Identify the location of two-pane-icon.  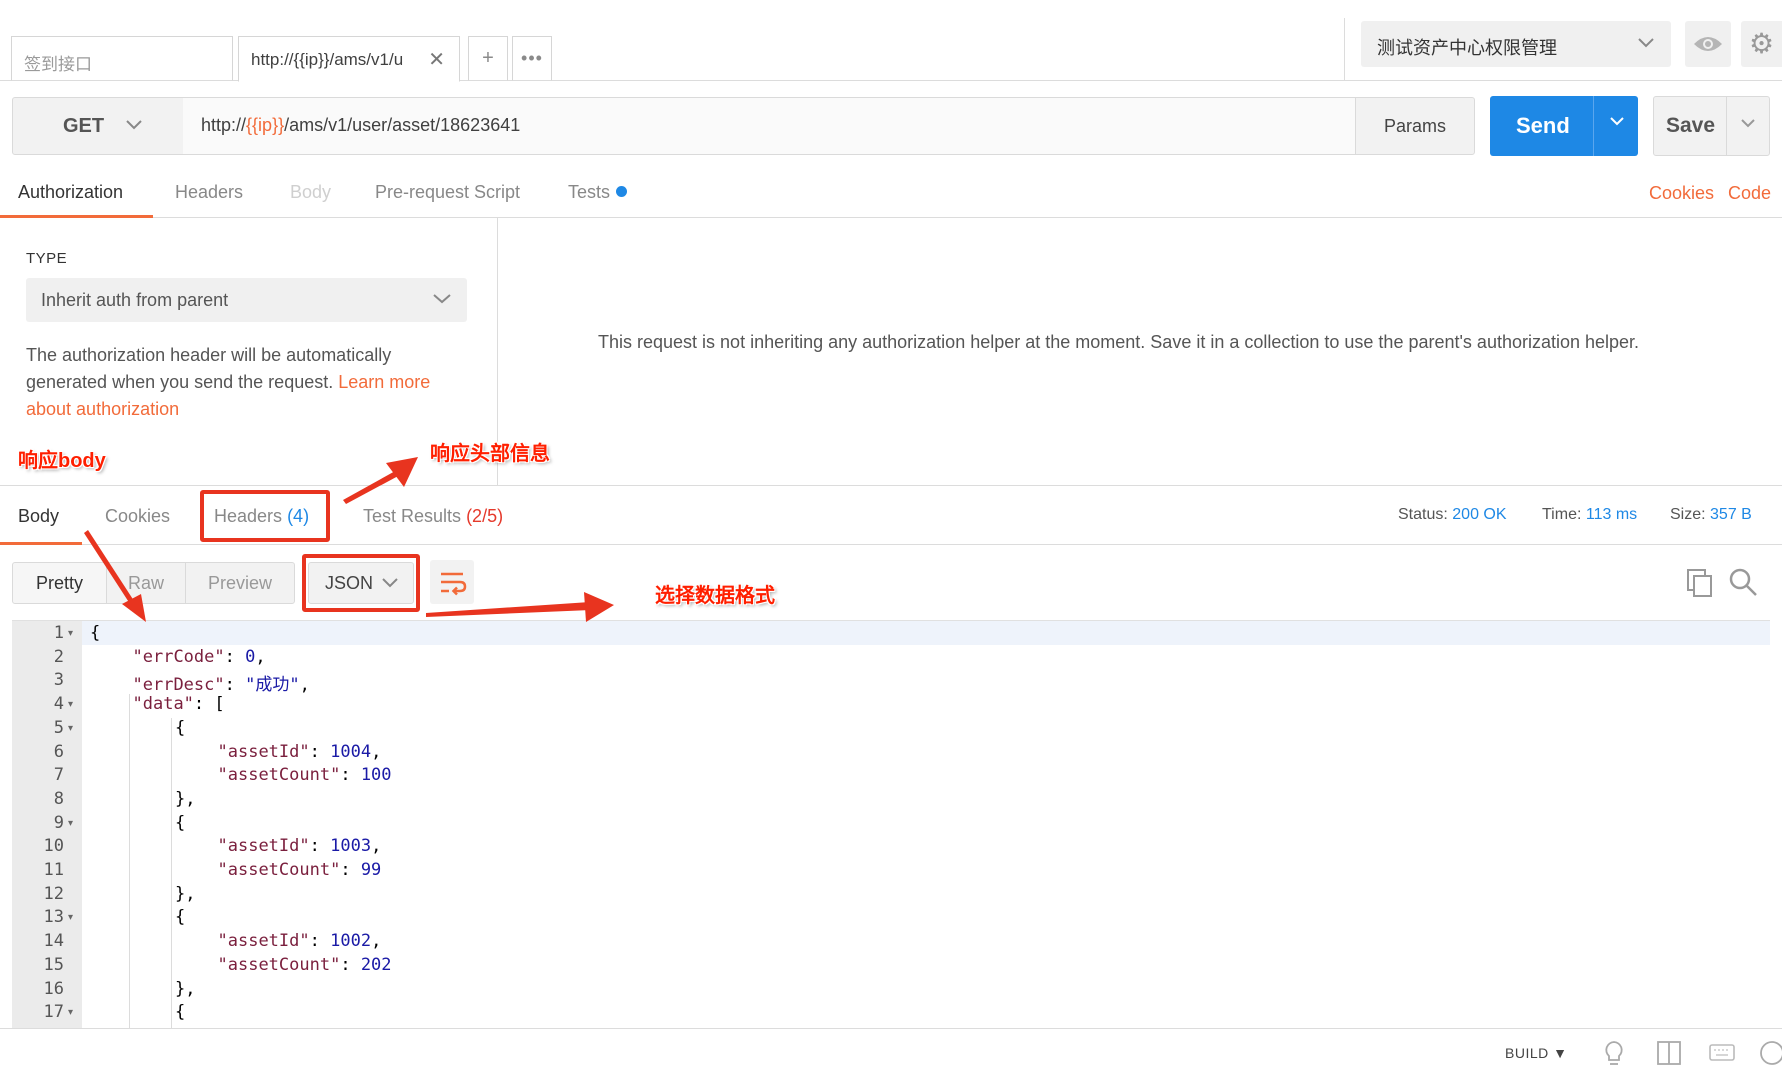
(1669, 1053).